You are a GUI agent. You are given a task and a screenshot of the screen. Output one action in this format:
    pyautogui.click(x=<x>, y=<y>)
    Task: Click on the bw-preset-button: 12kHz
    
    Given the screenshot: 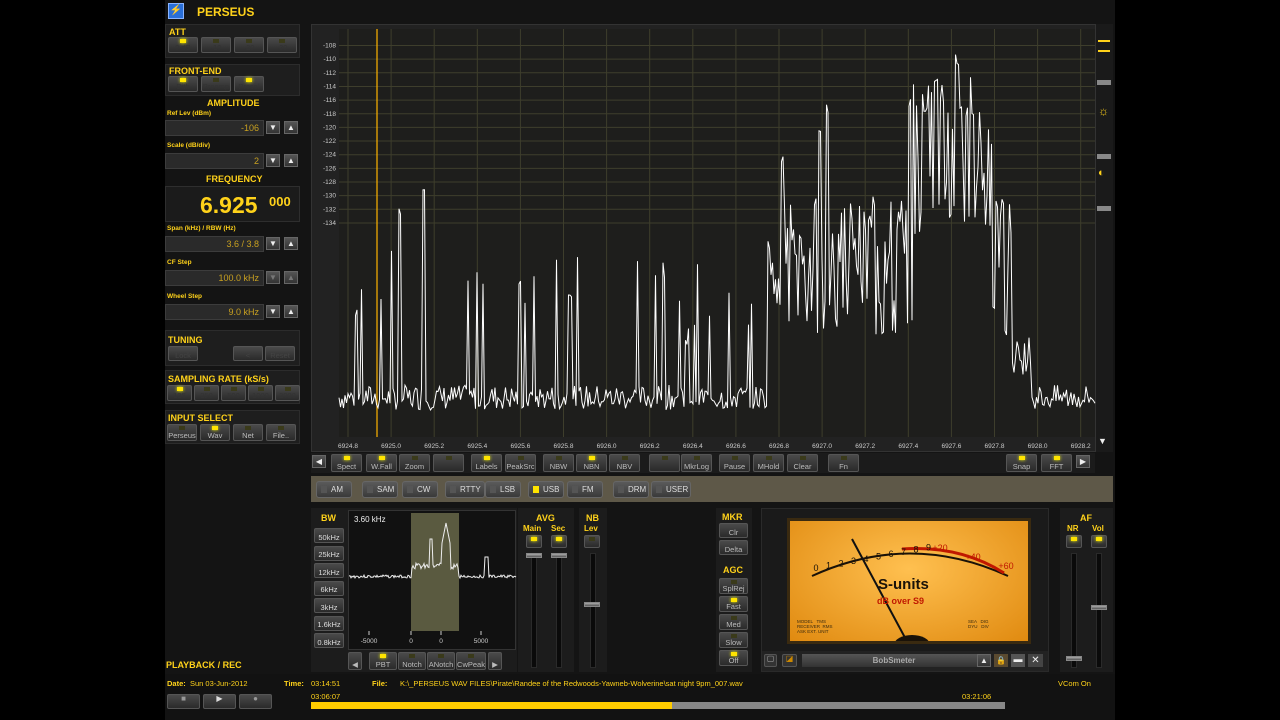 What is the action you would take?
    pyautogui.click(x=329, y=570)
    